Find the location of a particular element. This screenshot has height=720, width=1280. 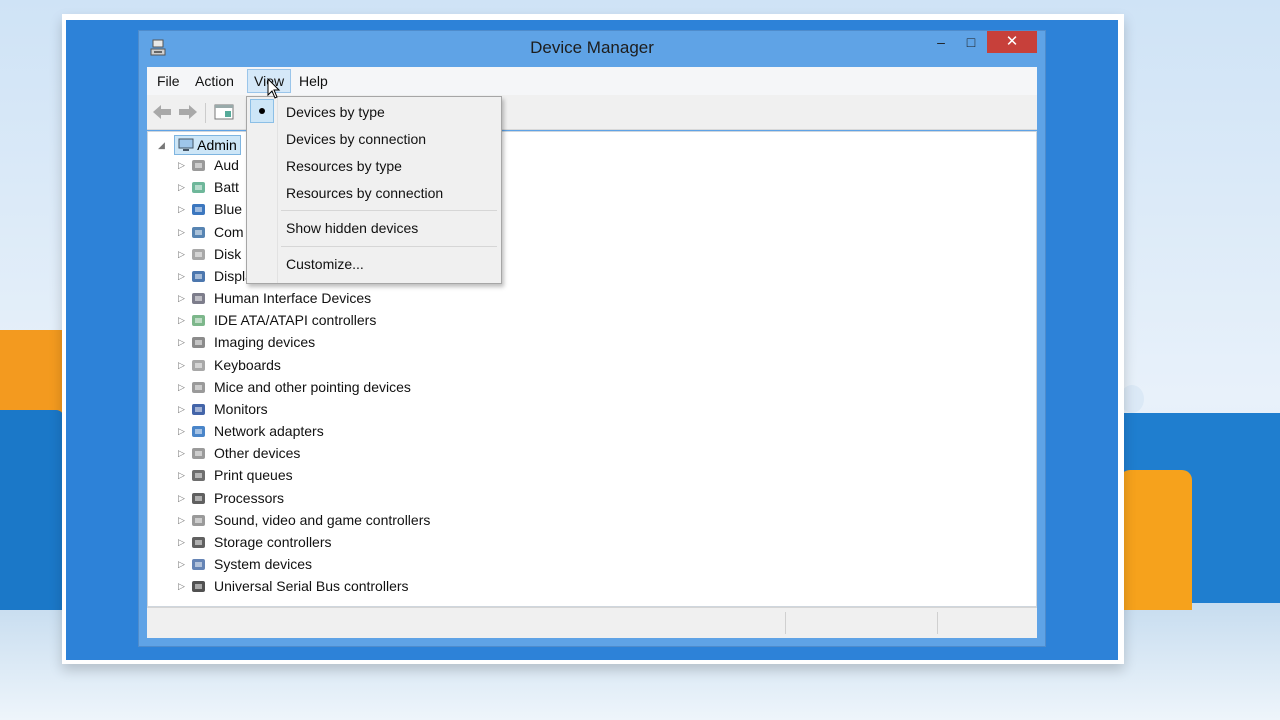

menu-item-resources-by-connection: Resources by connection is located at coordinates (364, 193).